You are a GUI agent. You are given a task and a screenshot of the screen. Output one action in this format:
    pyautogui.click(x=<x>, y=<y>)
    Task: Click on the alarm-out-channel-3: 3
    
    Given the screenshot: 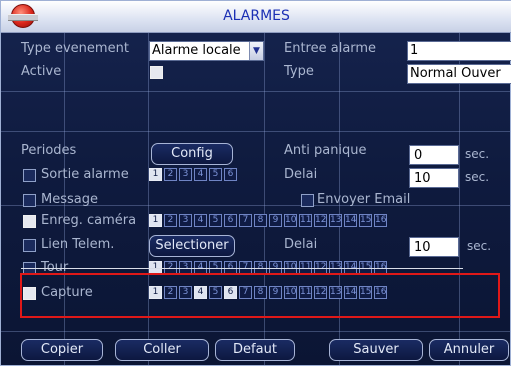 What is the action you would take?
    pyautogui.click(x=185, y=174)
    